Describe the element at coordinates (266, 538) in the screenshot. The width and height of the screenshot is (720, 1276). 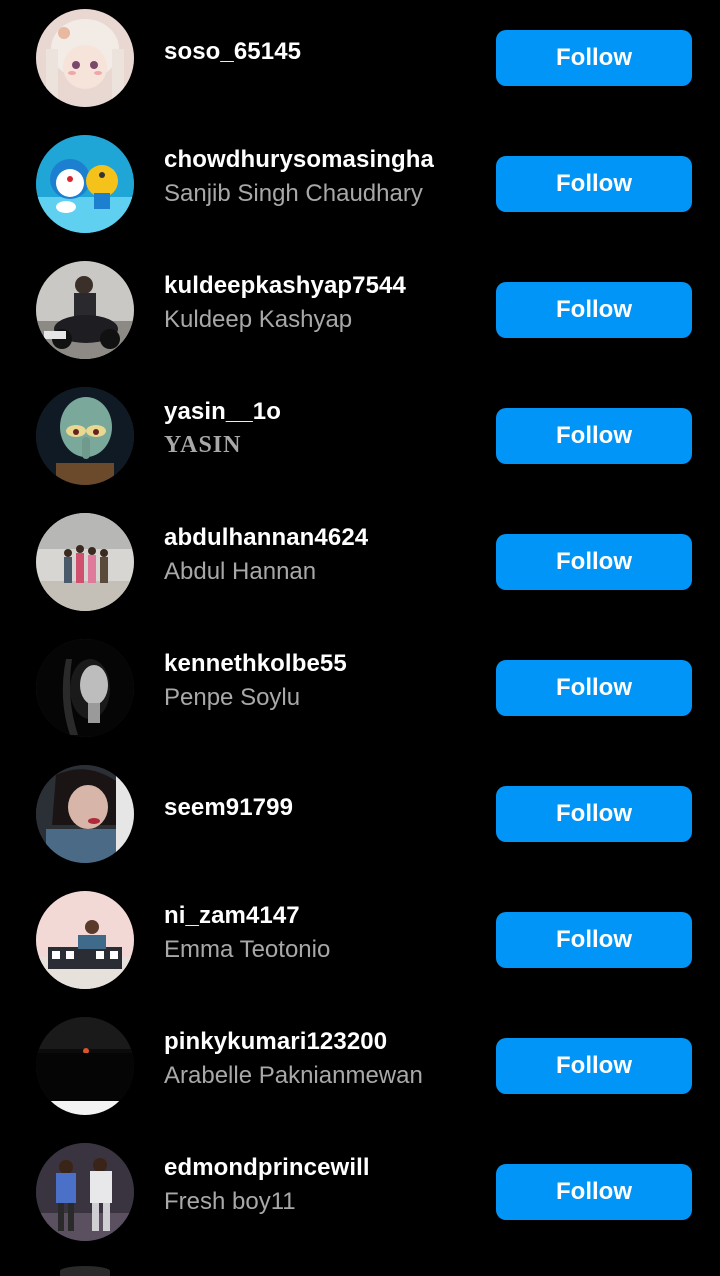
I see `username: abdulhannan4624` at that location.